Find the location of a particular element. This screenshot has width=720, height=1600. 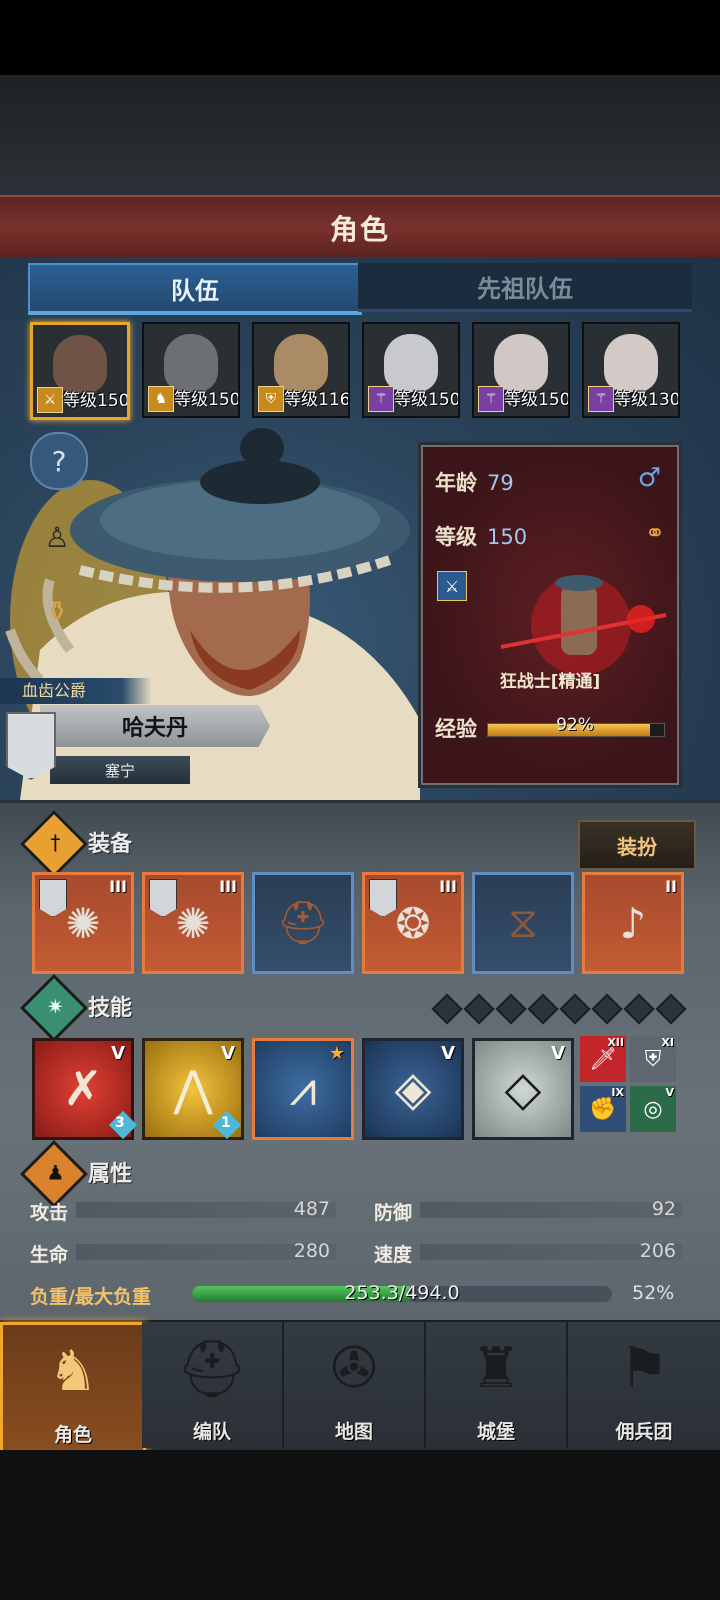

level-label: 等级130 is located at coordinates (647, 400).